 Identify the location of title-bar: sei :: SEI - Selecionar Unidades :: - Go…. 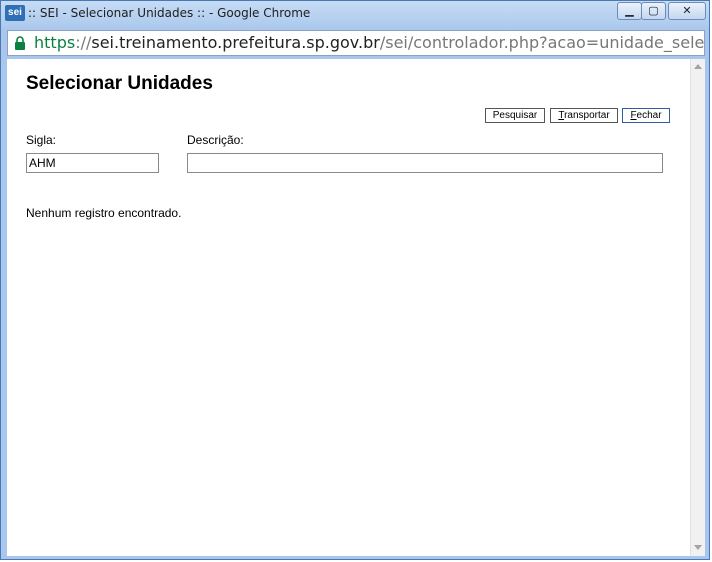
(355, 14).